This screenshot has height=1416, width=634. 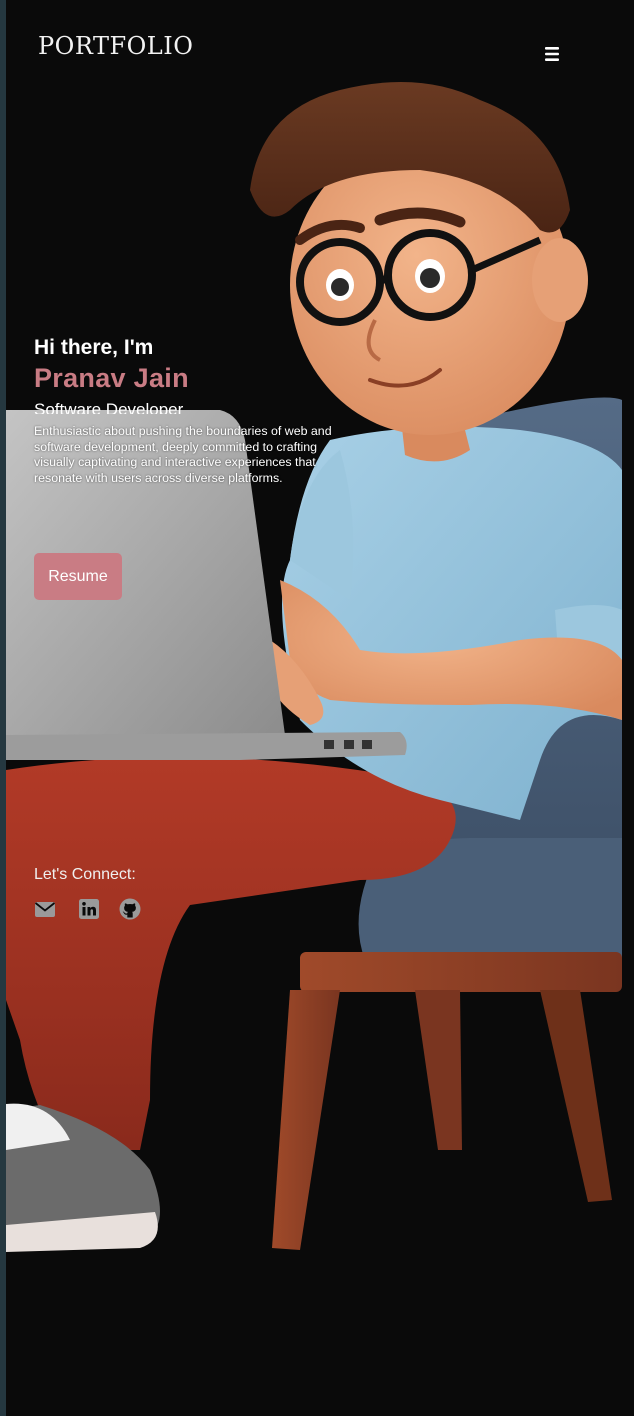 I want to click on navbar: PORTFOLIO, so click(x=320, y=50).